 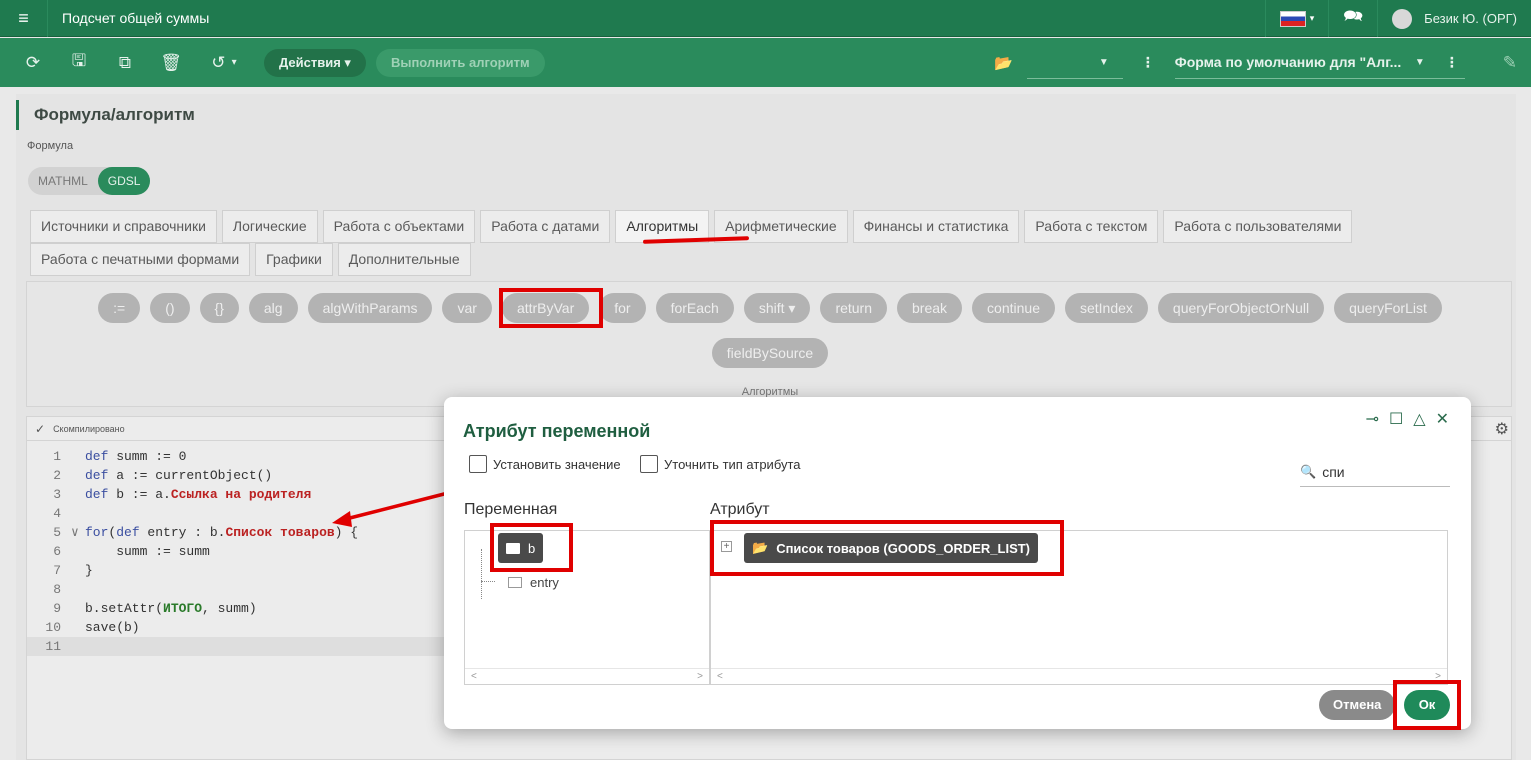 I want to click on history-icon: ↺ ▾, so click(x=224, y=62).